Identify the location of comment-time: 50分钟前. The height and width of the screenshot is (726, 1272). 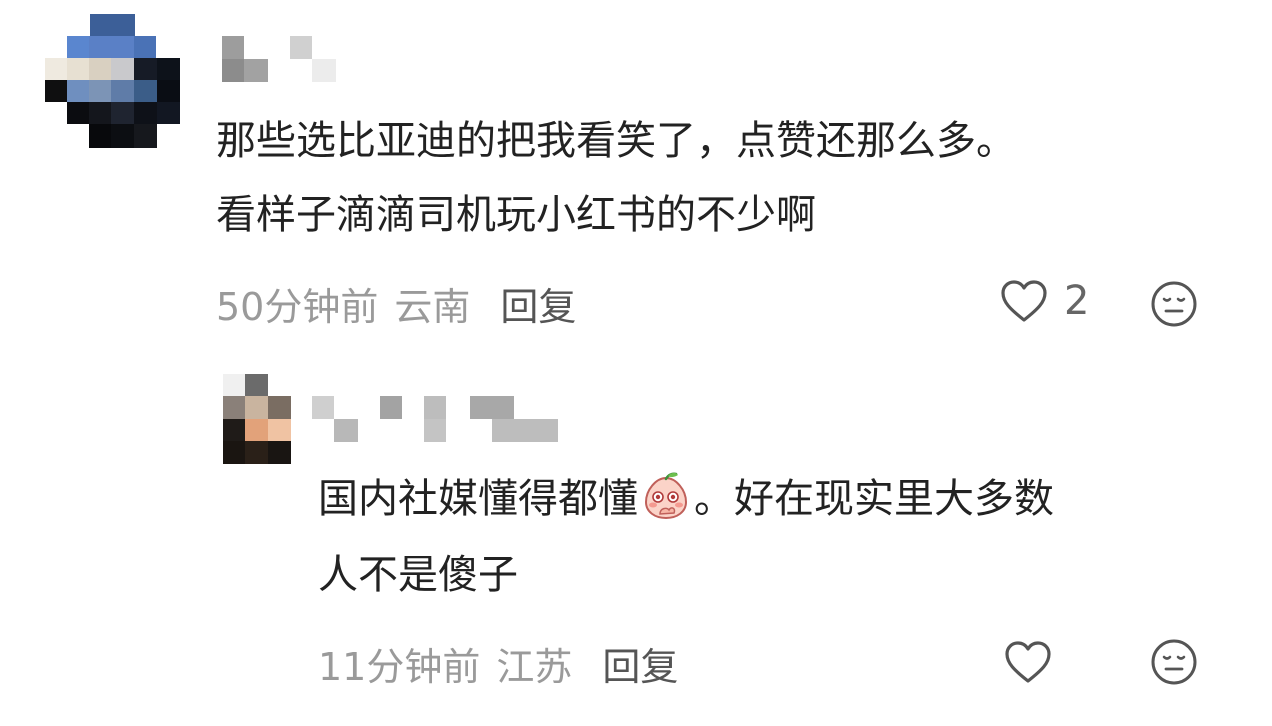
(297, 307).